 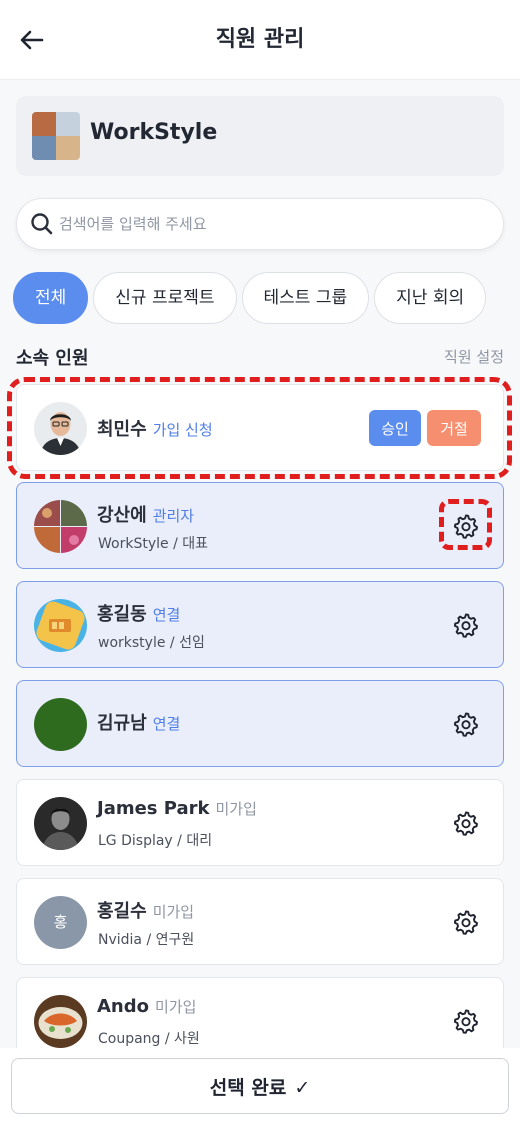 I want to click on filter-chip-new-project: 신규 프로젝트, so click(x=165, y=298).